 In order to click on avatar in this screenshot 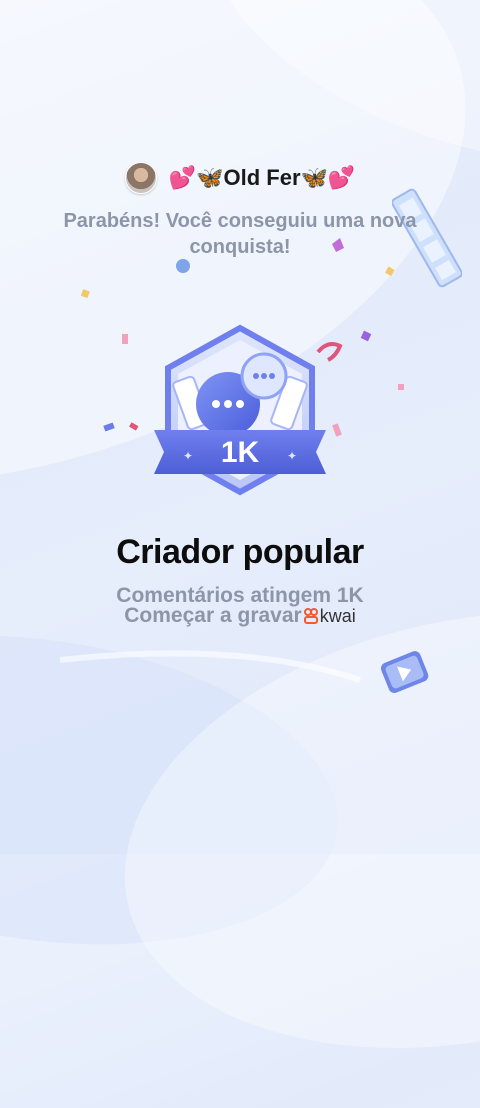, I will do `click(140, 178)`.